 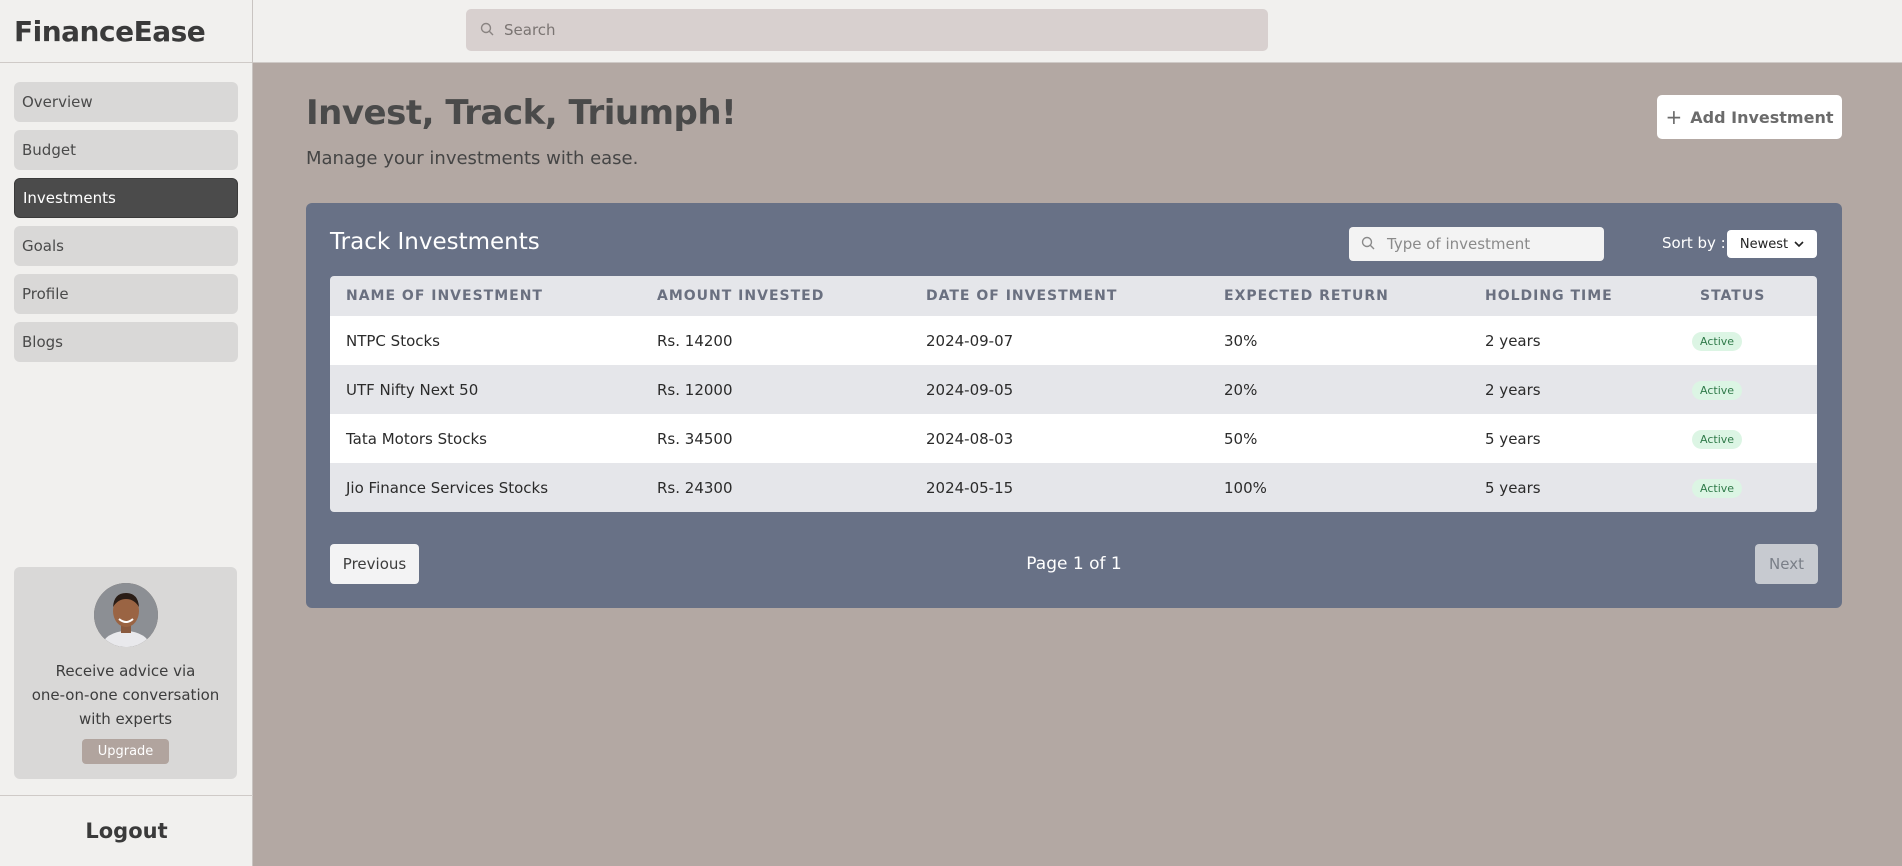 What do you see at coordinates (1241, 340) in the screenshot?
I see `cell-return: 30%` at bounding box center [1241, 340].